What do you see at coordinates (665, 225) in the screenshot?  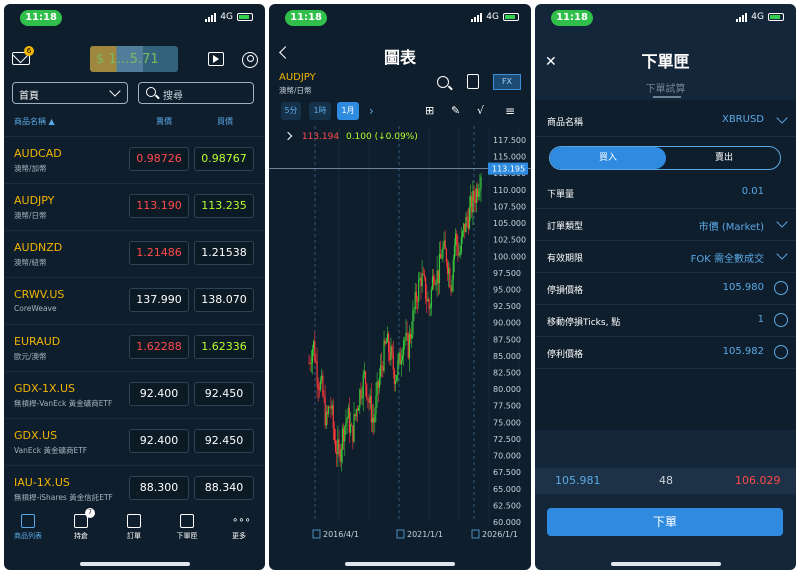 I see `field-order-type: 訂單類型 市價 (Market)` at bounding box center [665, 225].